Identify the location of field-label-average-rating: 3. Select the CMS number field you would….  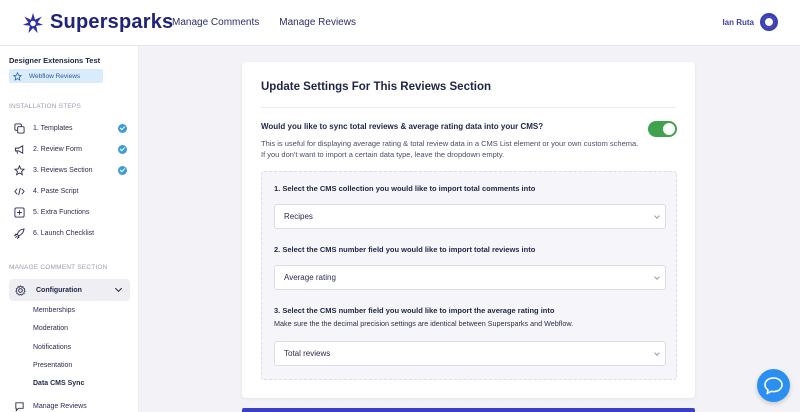
(414, 310).